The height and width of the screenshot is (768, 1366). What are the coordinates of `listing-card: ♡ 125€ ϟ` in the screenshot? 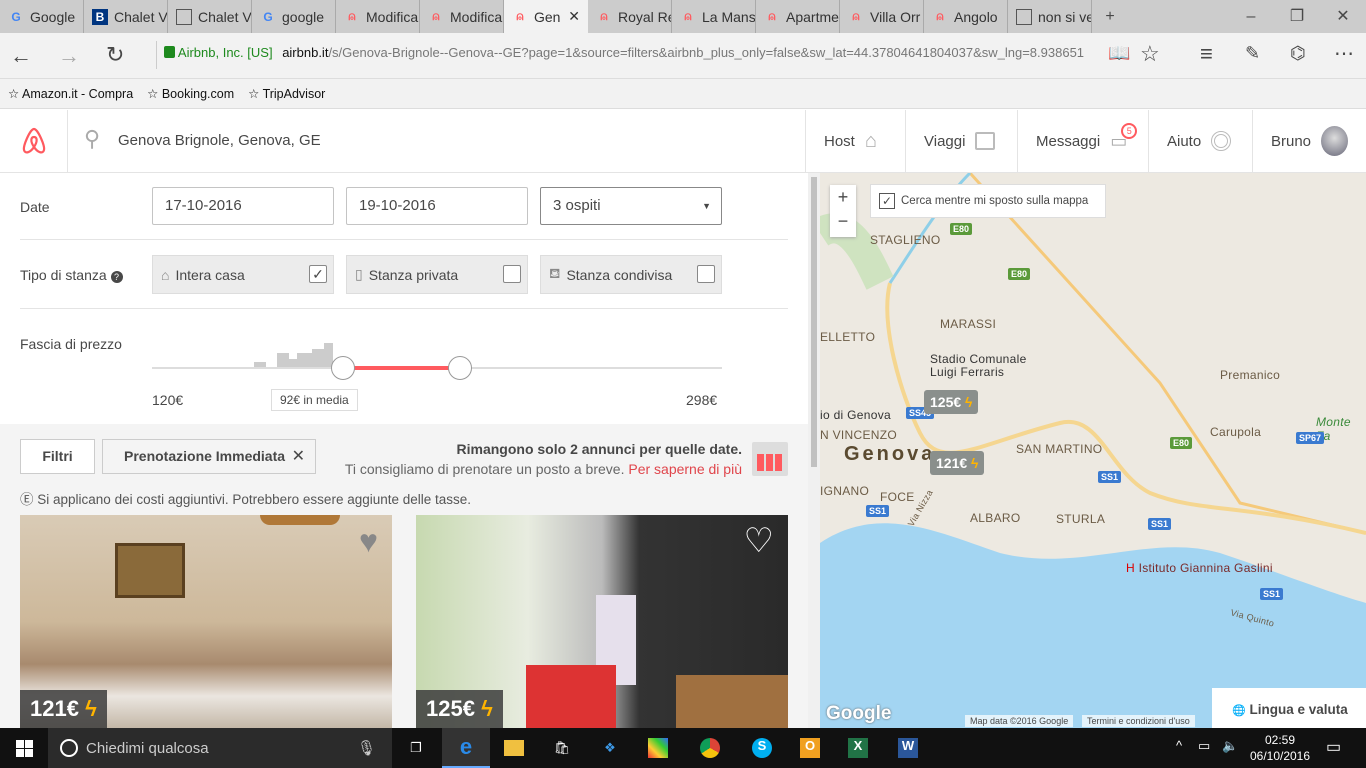 It's located at (602, 621).